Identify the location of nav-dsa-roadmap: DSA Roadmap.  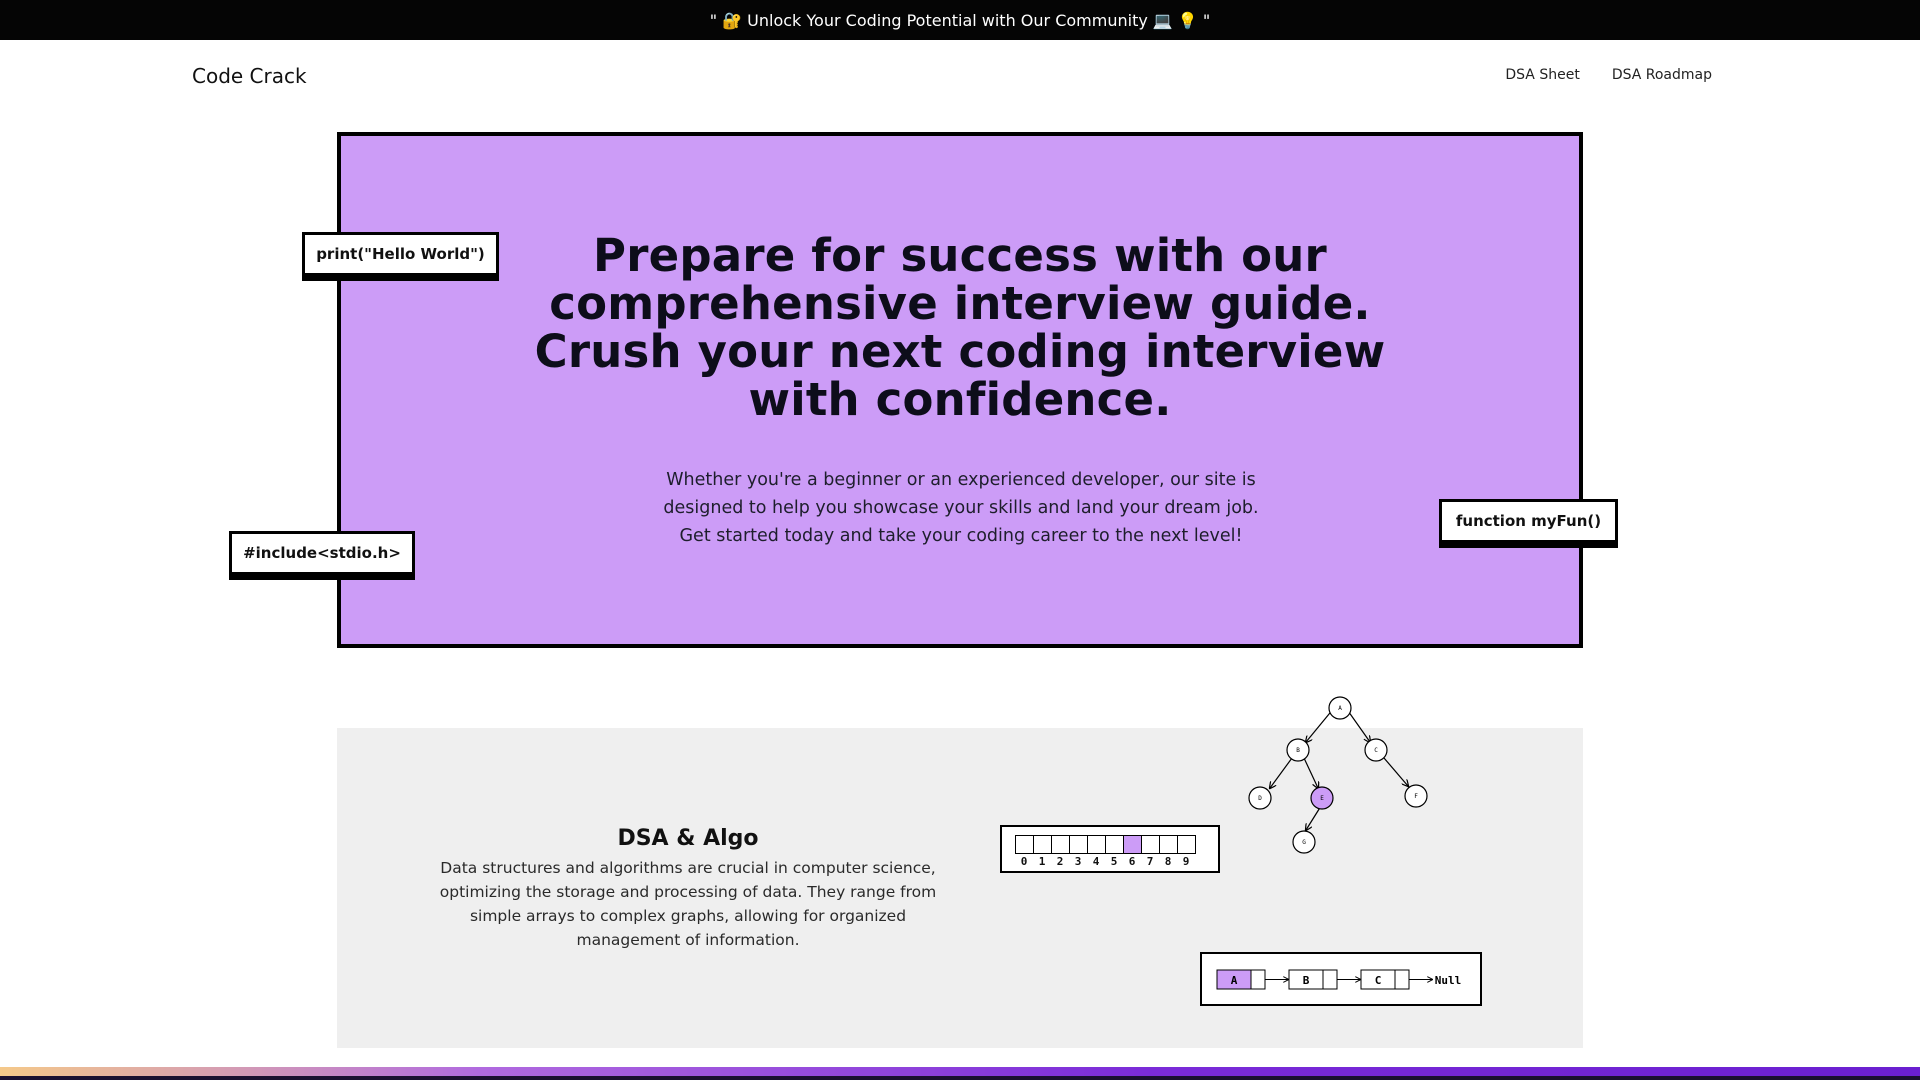
(1662, 75).